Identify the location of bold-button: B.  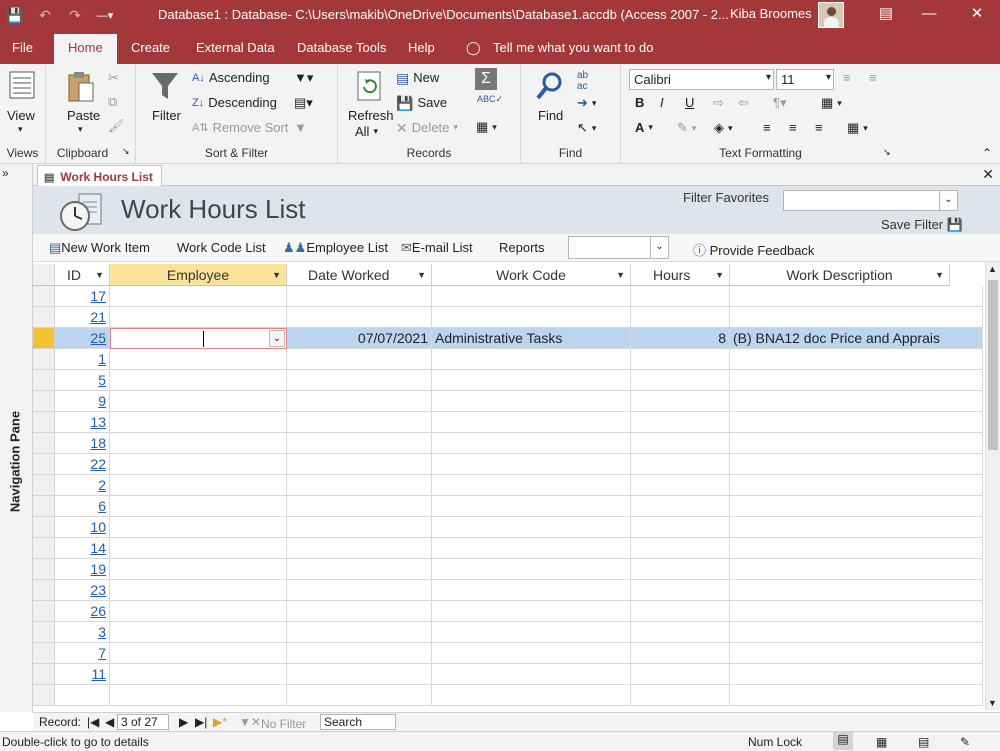
(639, 102).